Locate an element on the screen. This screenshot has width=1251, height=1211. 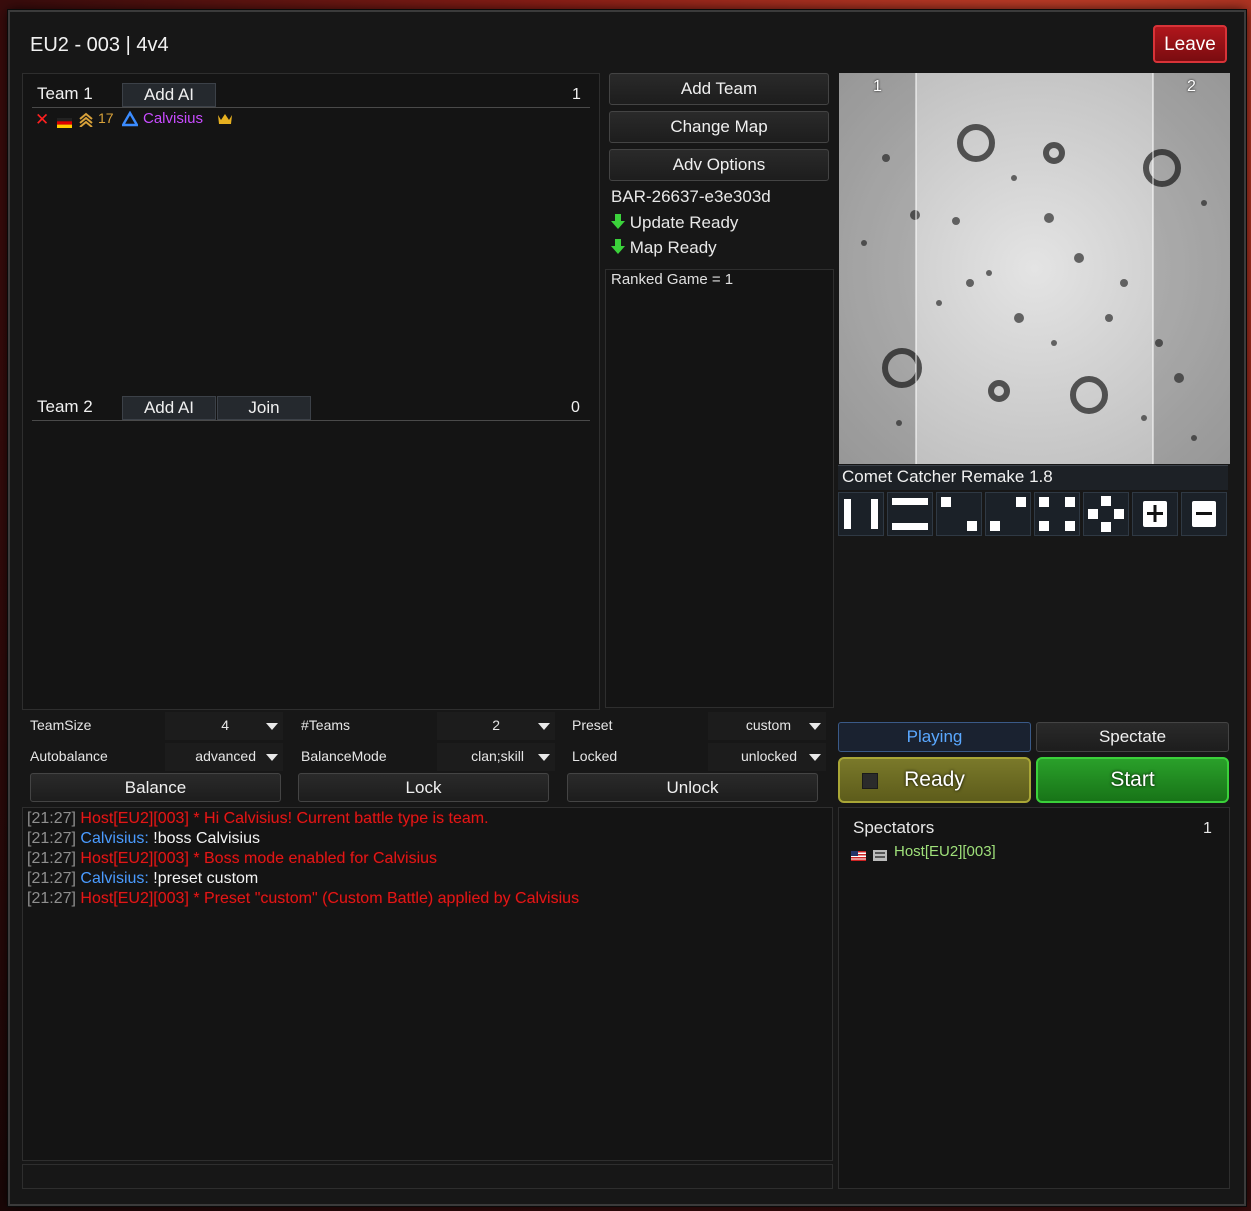
split-diagonal-button is located at coordinates (959, 514).